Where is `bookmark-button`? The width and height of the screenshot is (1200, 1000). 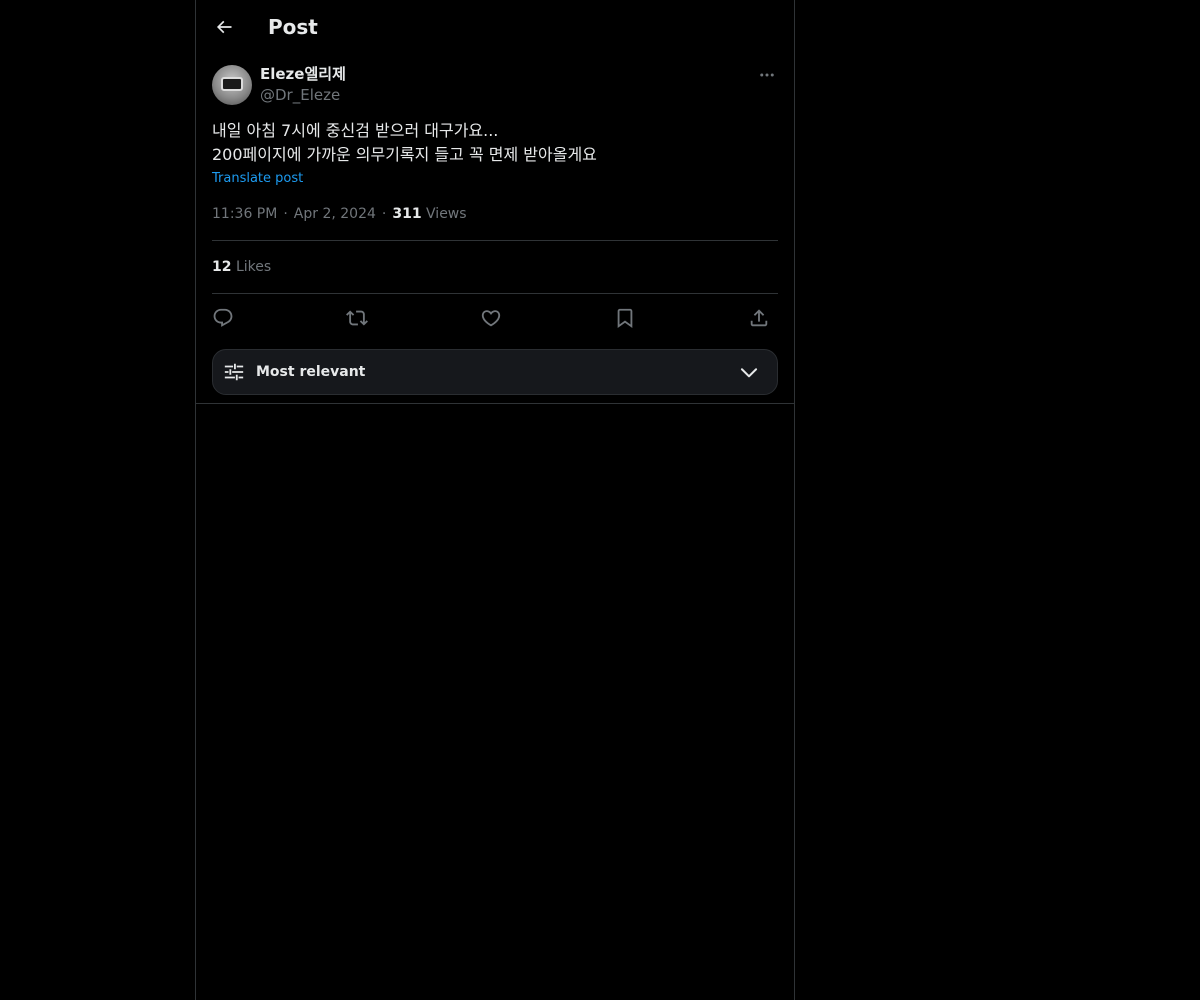 bookmark-button is located at coordinates (625, 318).